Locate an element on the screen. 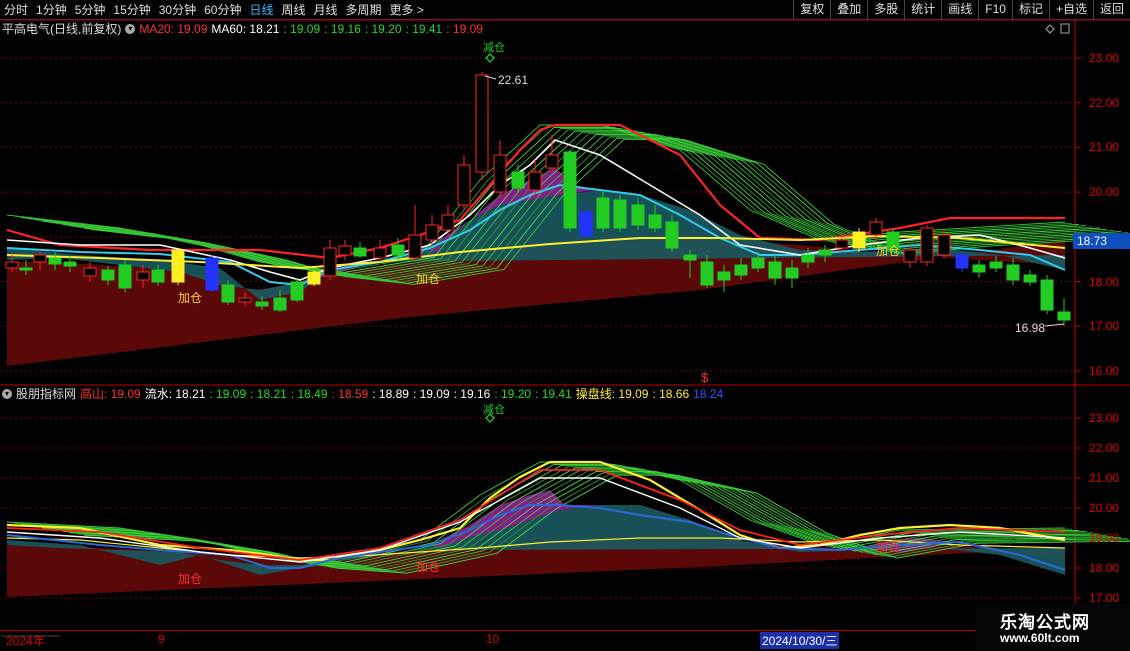  indicator-menu-icon-2: ▾ is located at coordinates (7, 394).